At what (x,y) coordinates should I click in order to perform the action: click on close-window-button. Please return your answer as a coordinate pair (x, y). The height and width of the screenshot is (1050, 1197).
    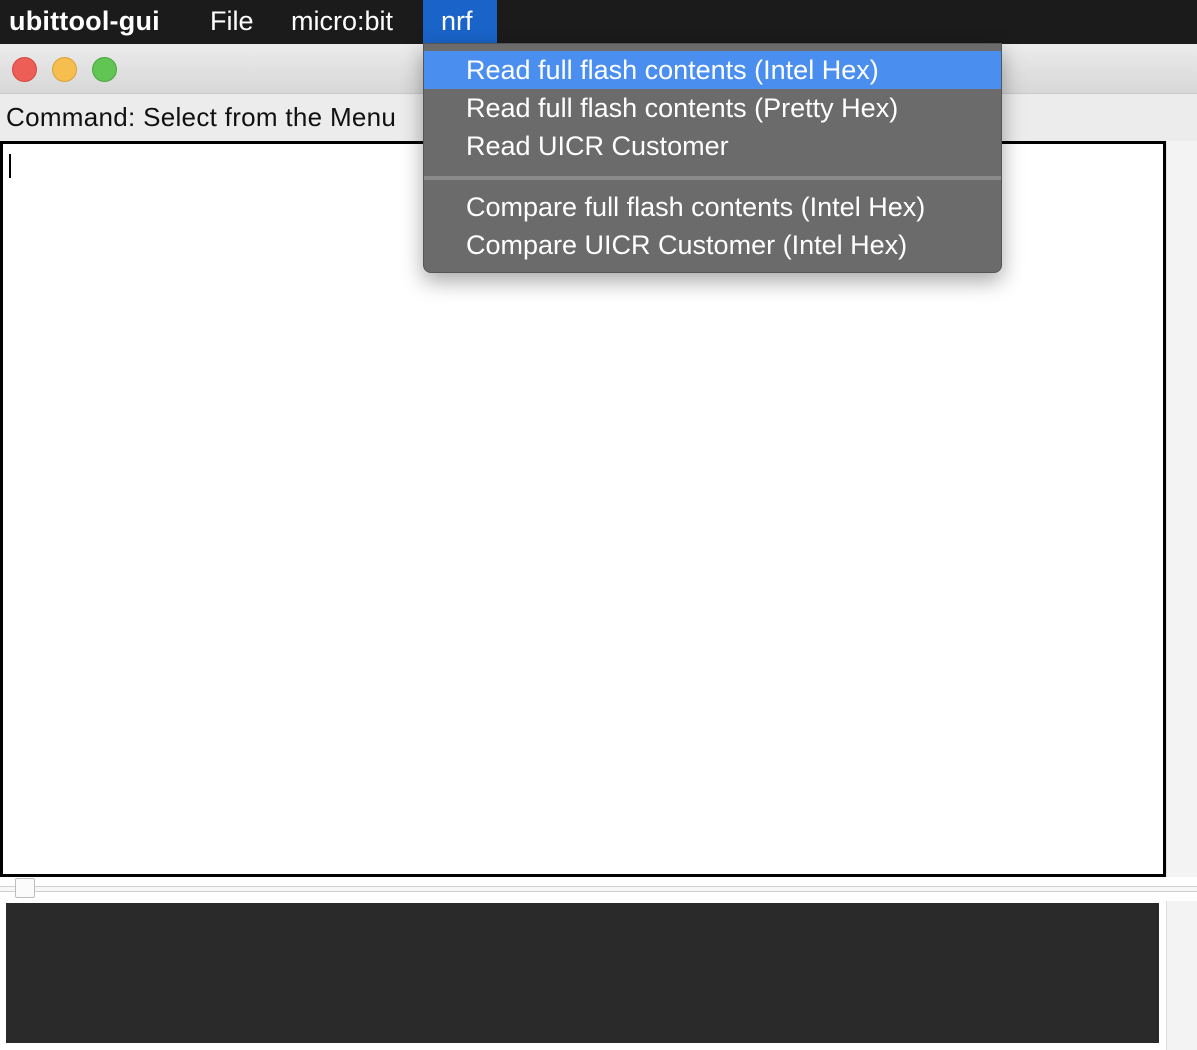
    Looking at the image, I should click on (24, 69).